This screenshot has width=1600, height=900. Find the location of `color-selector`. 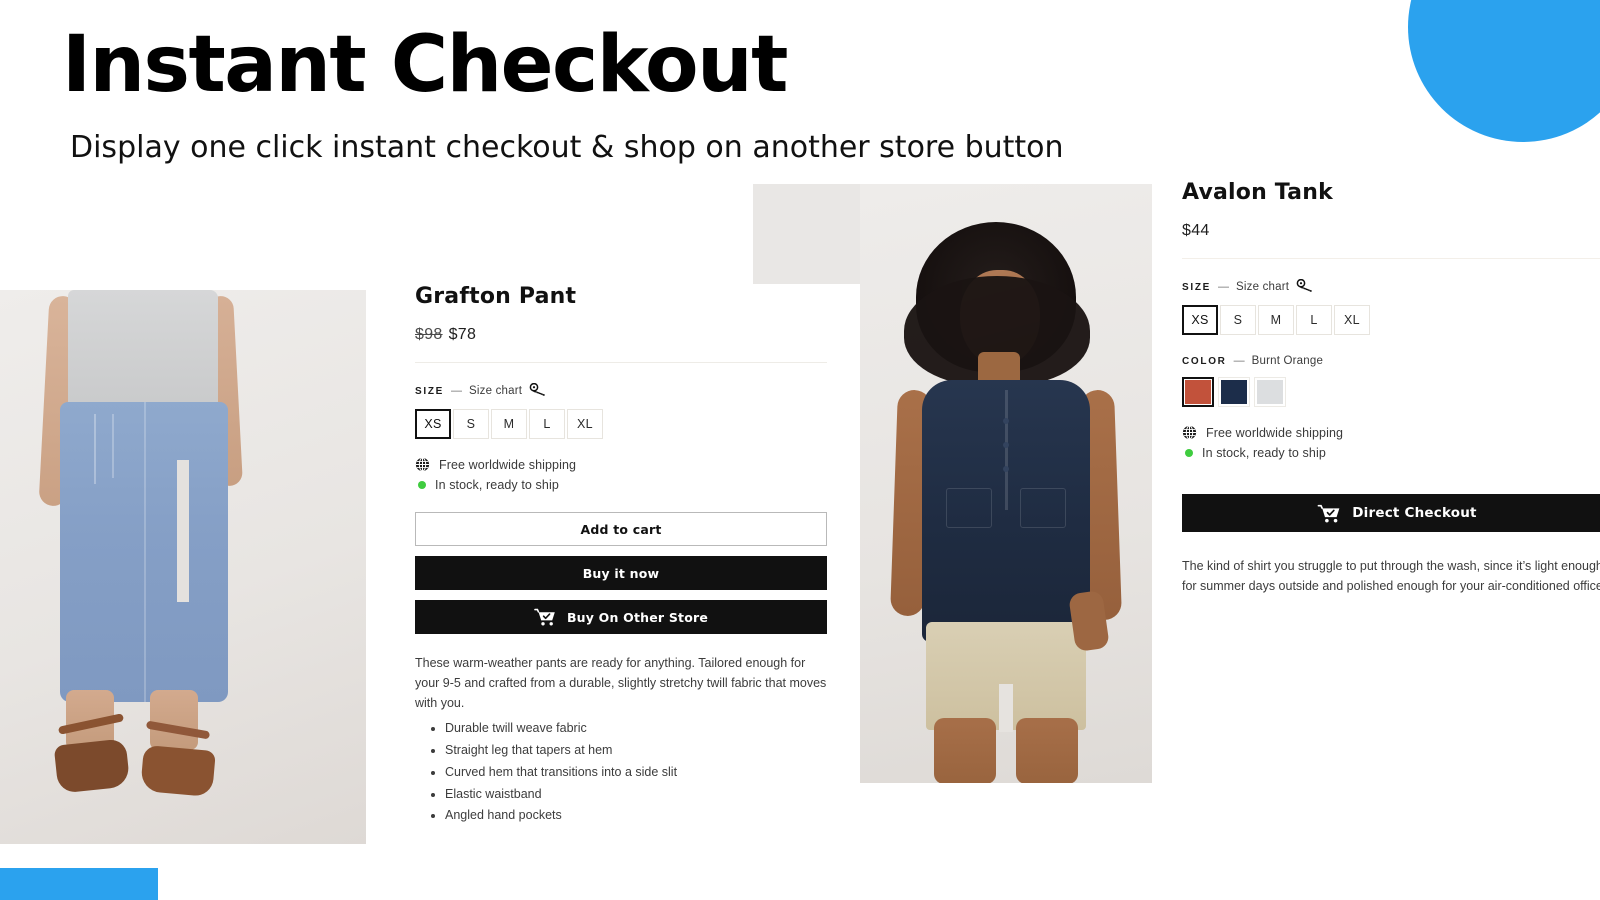

color-selector is located at coordinates (1391, 392).